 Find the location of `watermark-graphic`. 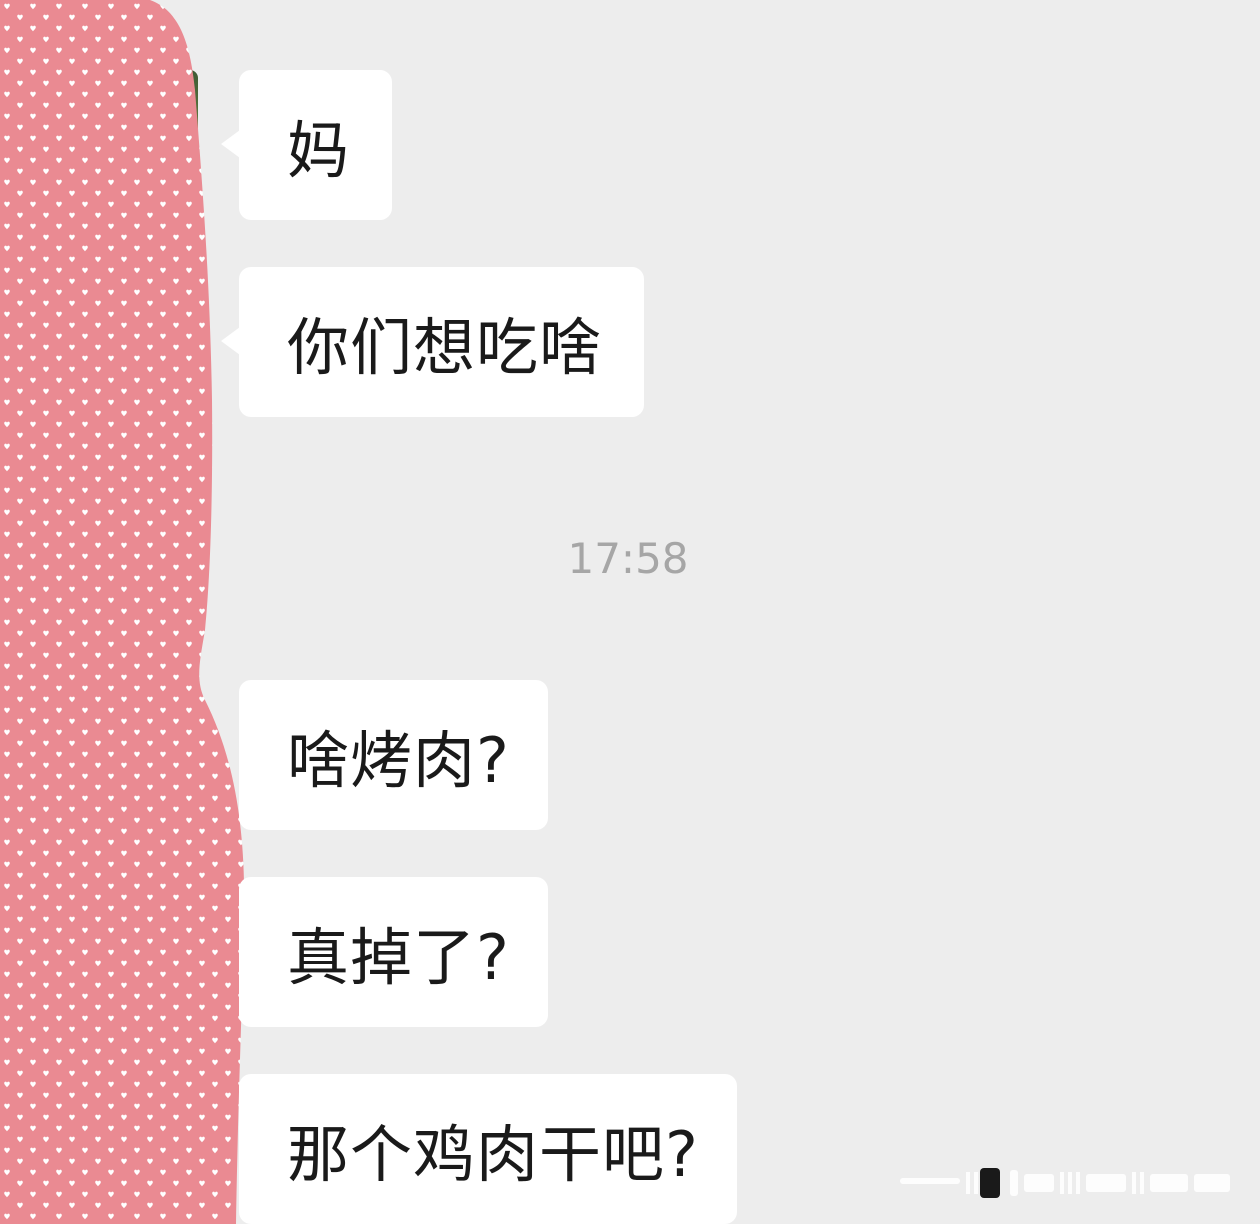

watermark-graphic is located at coordinates (1065, 1183).